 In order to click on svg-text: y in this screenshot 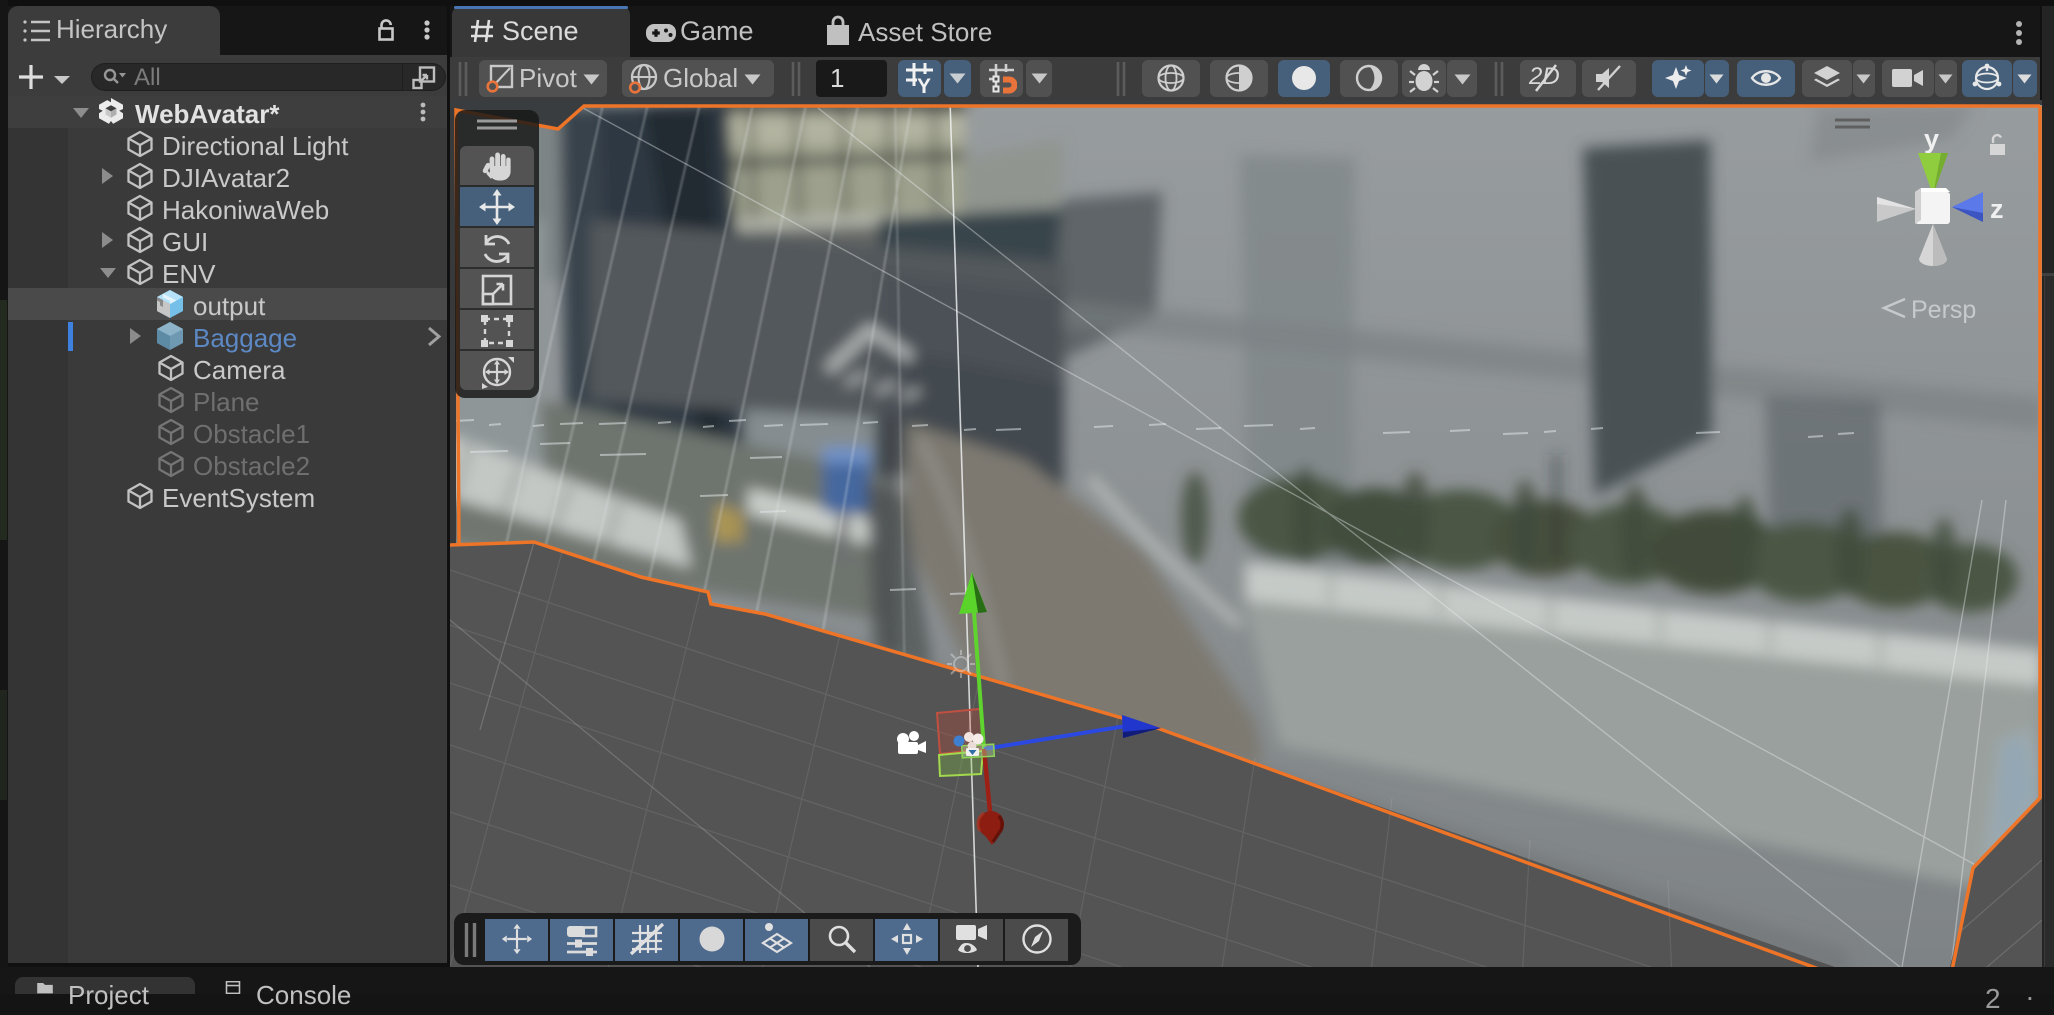, I will do `click(1931, 139)`.